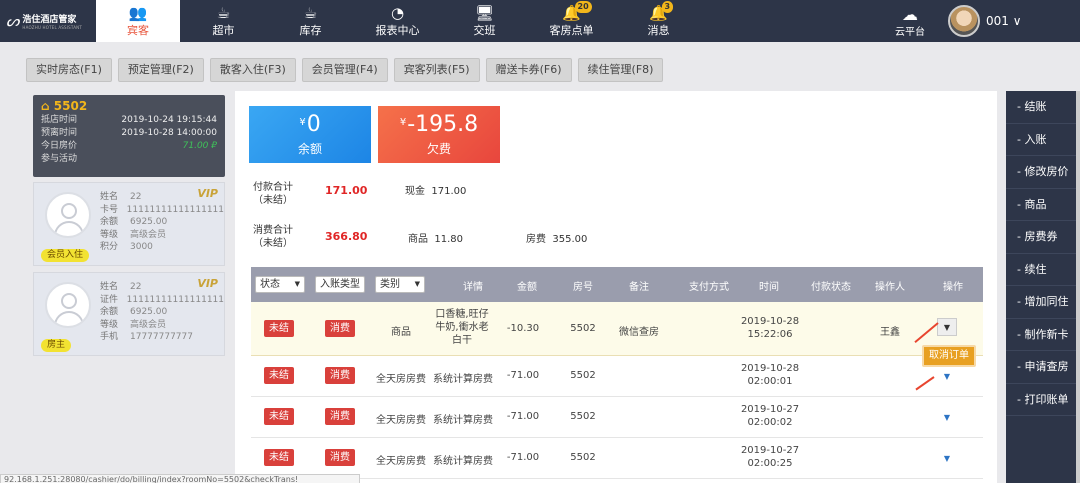 The image size is (1080, 483). What do you see at coordinates (620, 70) in the screenshot?
I see `tab-extend-stay: 续住管理(F8)` at bounding box center [620, 70].